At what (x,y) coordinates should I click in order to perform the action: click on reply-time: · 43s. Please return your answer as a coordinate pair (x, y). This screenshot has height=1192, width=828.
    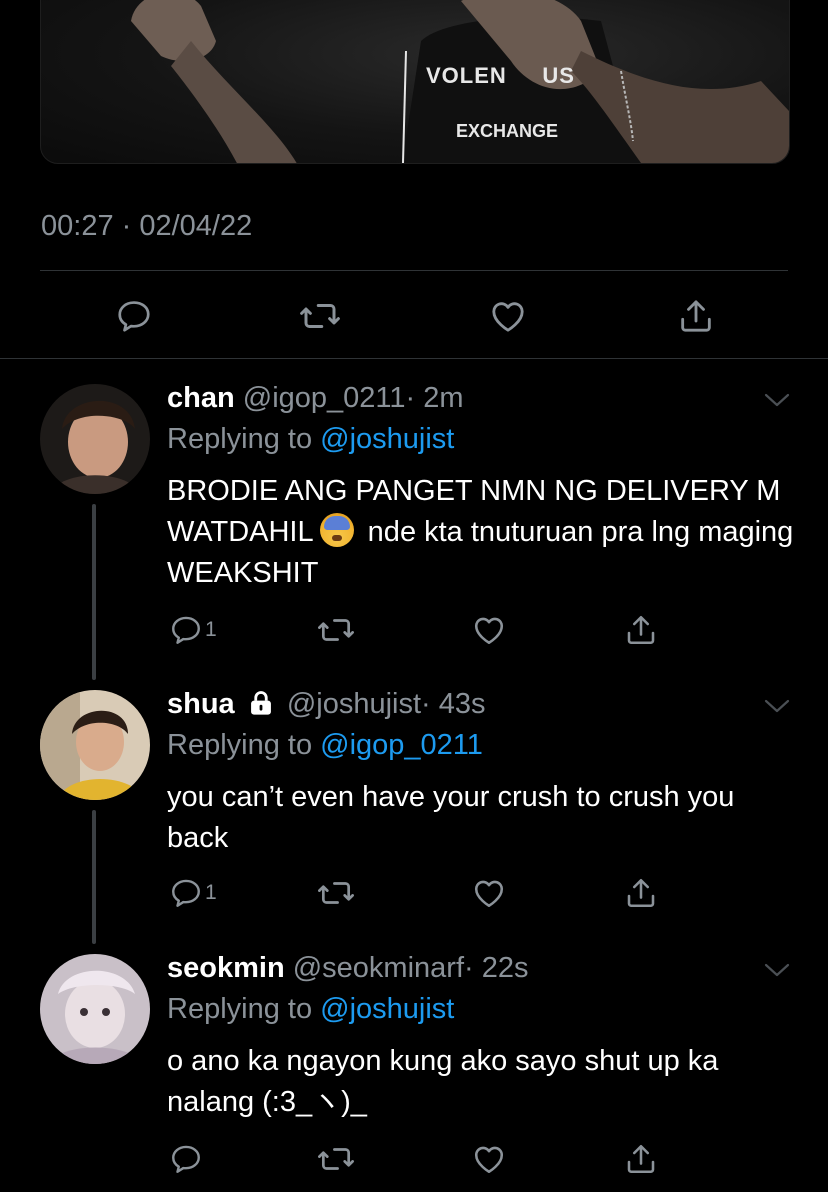
    Looking at the image, I should click on (453, 704).